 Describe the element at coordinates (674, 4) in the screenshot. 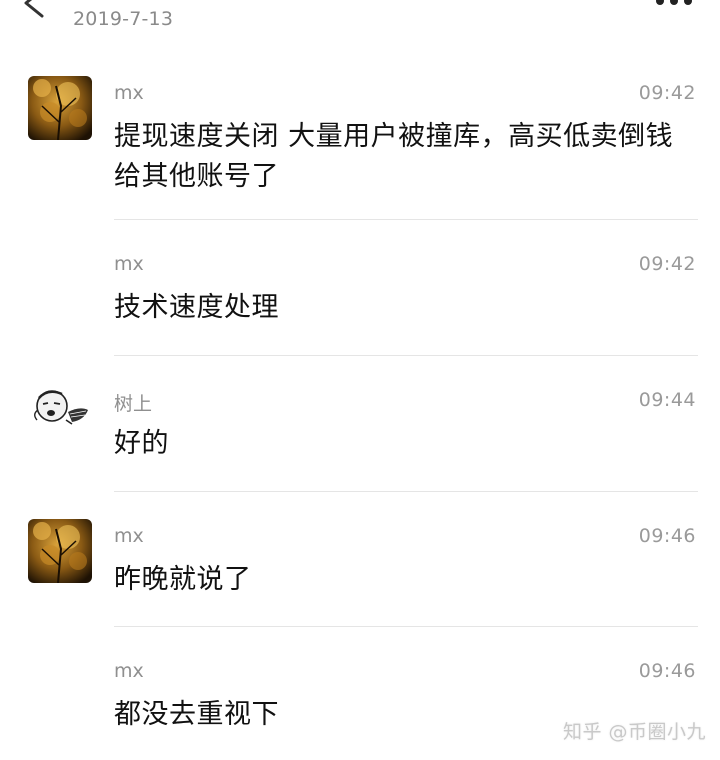

I see `more-dots-icon` at that location.